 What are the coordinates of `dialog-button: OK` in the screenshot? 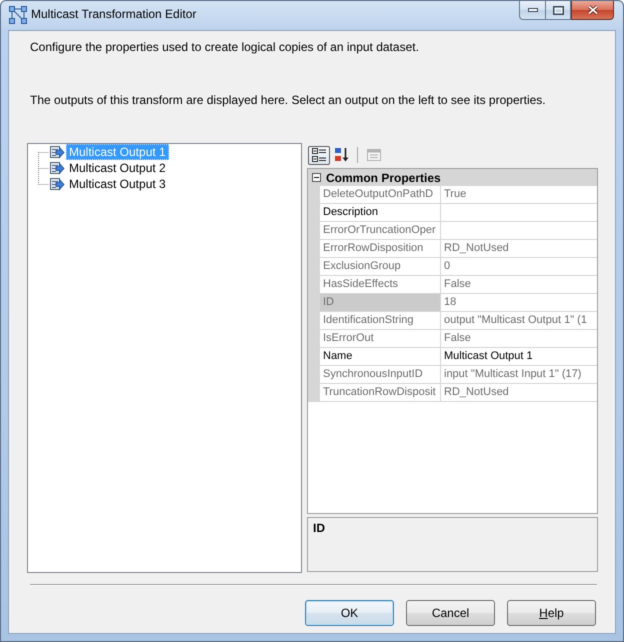 It's located at (349, 613).